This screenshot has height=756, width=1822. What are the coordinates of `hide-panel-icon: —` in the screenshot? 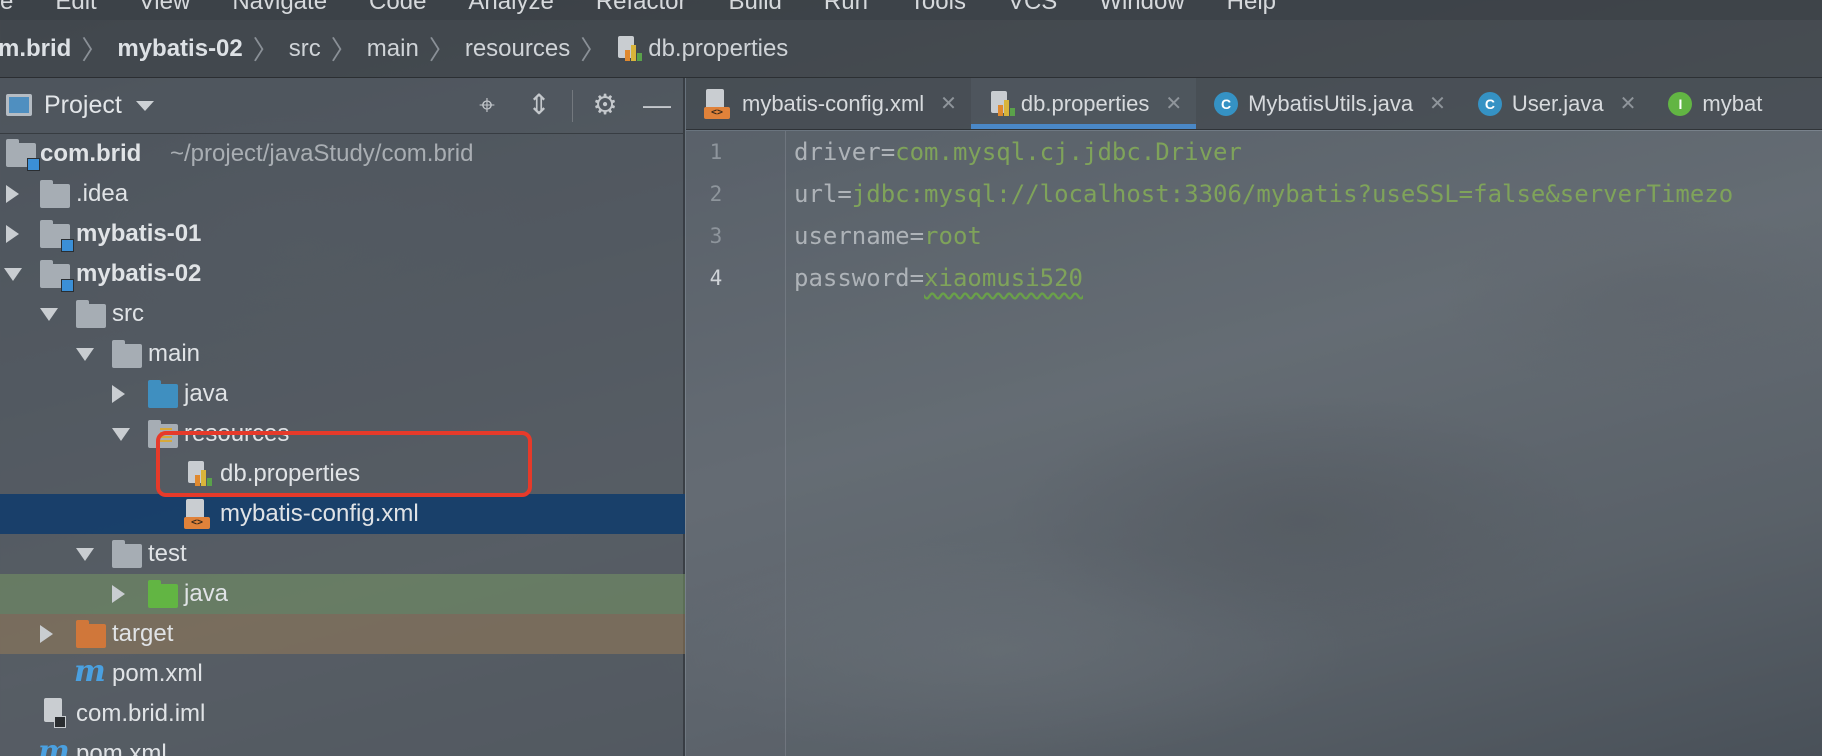 It's located at (657, 105).